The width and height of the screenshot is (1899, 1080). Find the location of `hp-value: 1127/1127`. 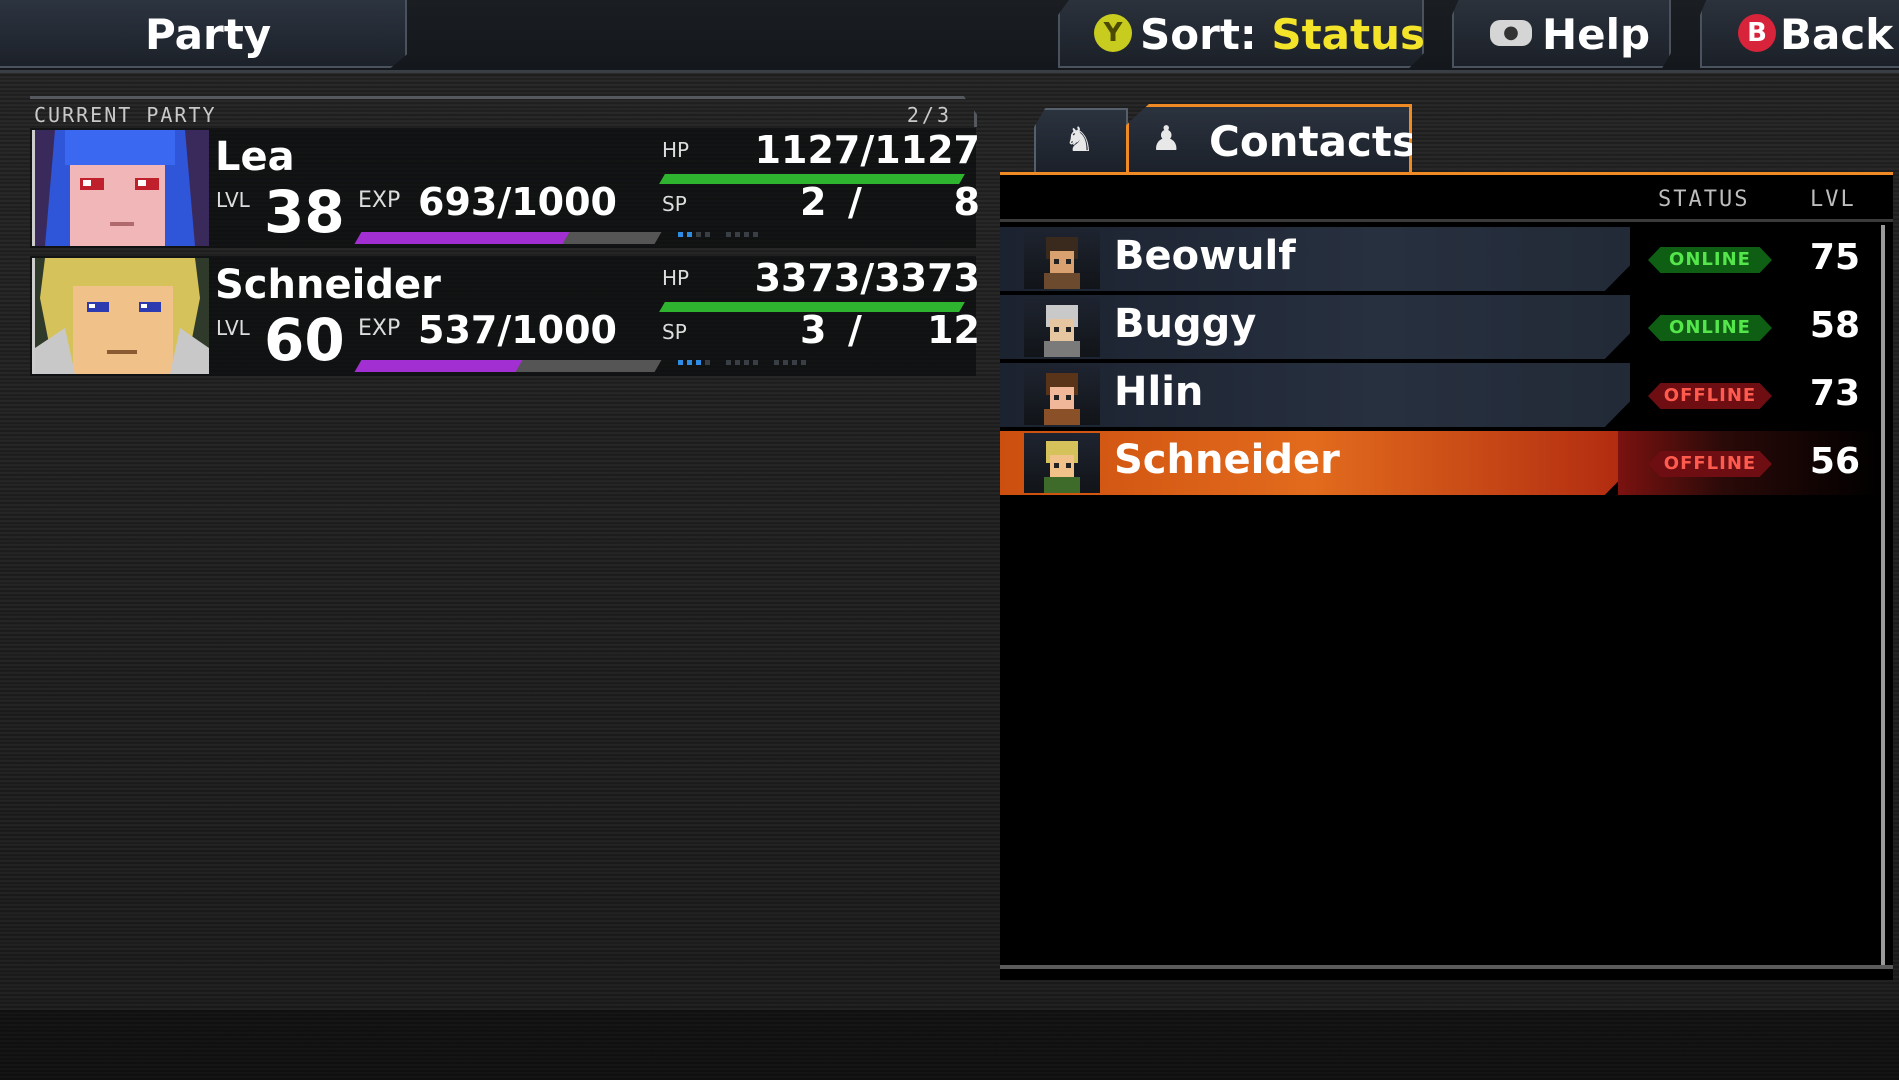

hp-value: 1127/1127 is located at coordinates (867, 150).